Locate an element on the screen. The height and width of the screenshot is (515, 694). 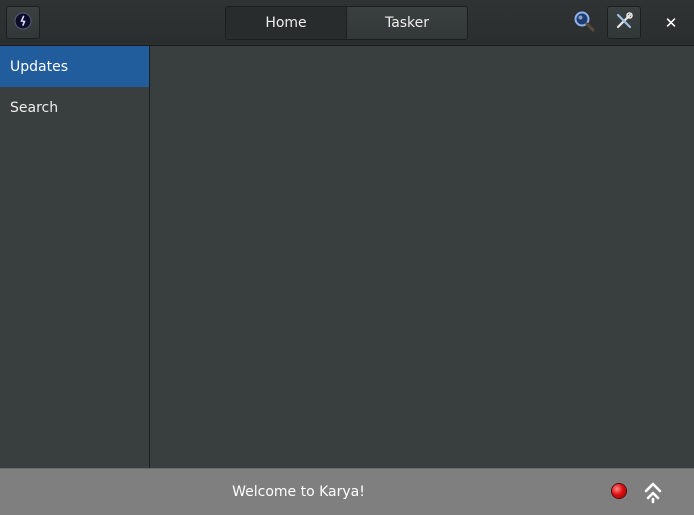
status-bar: Welcome to Karya! is located at coordinates (347, 491).